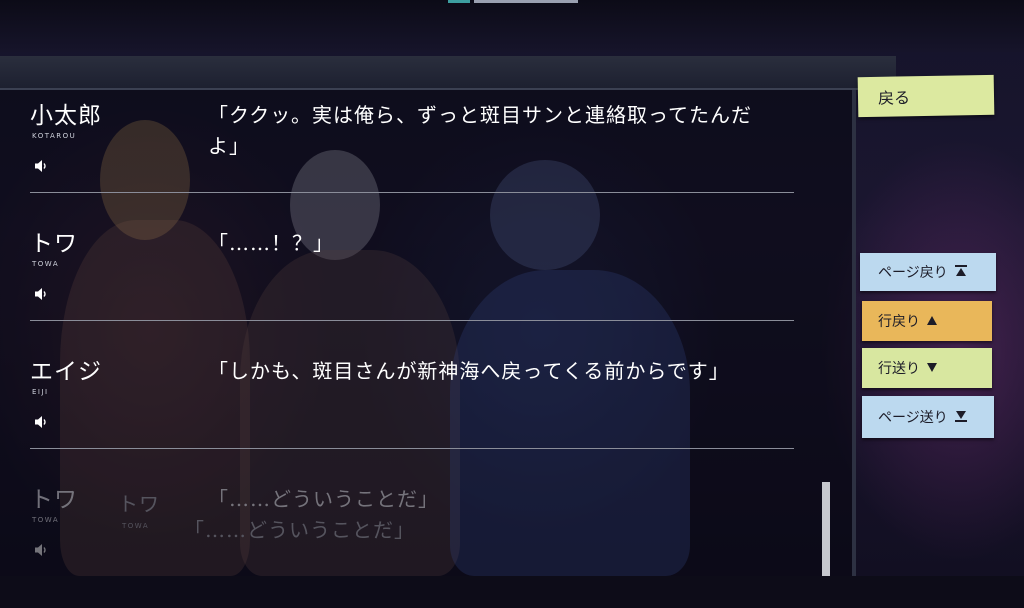 Image resolution: width=1024 pixels, height=608 pixels. What do you see at coordinates (66, 372) in the screenshot?
I see `speaker-name: エイジ` at bounding box center [66, 372].